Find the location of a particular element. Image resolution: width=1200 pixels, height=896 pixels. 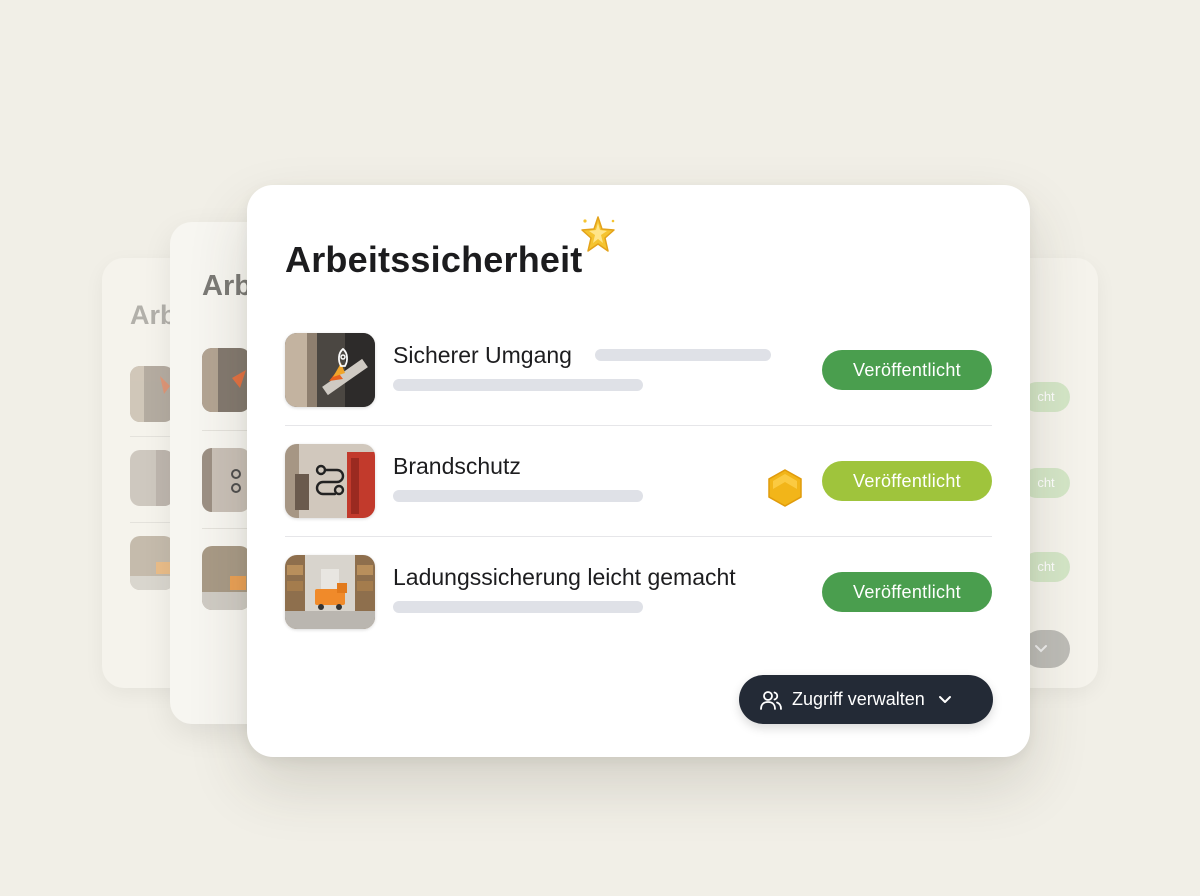

background-card-title: Arb is located at coordinates (227, 286).